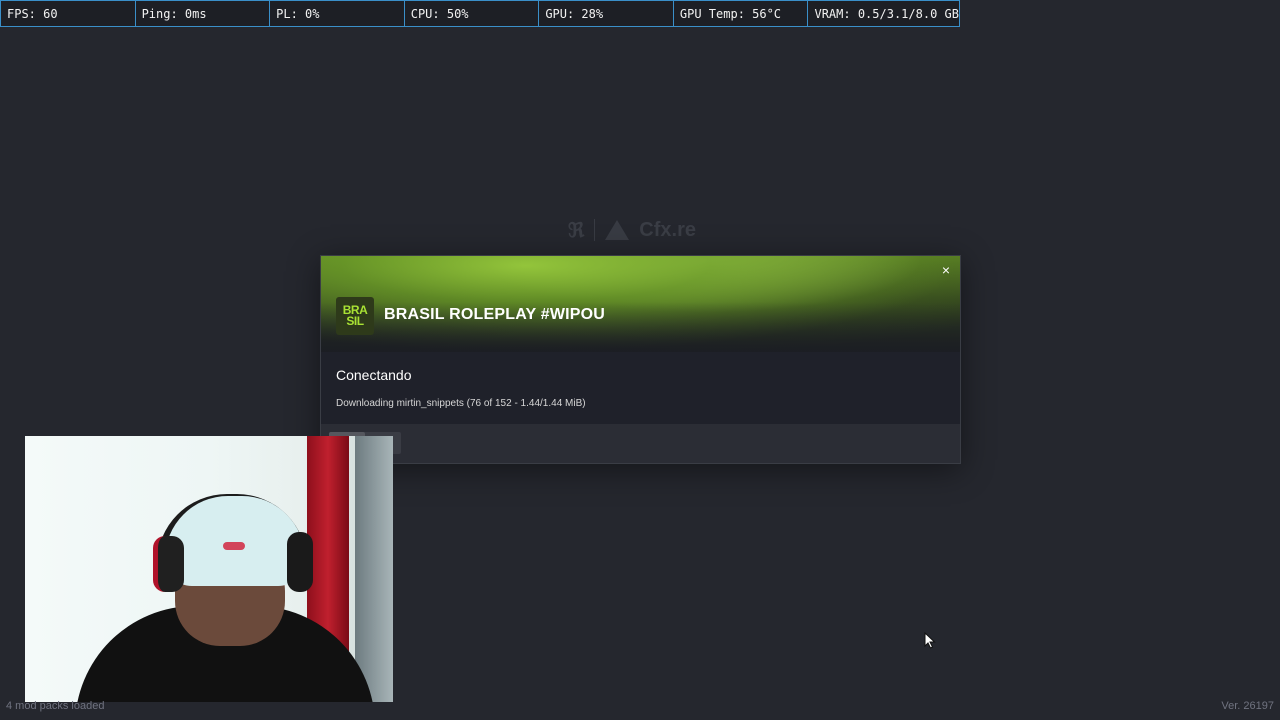 This screenshot has width=1280, height=720. What do you see at coordinates (640, 443) in the screenshot?
I see `modal-footer` at bounding box center [640, 443].